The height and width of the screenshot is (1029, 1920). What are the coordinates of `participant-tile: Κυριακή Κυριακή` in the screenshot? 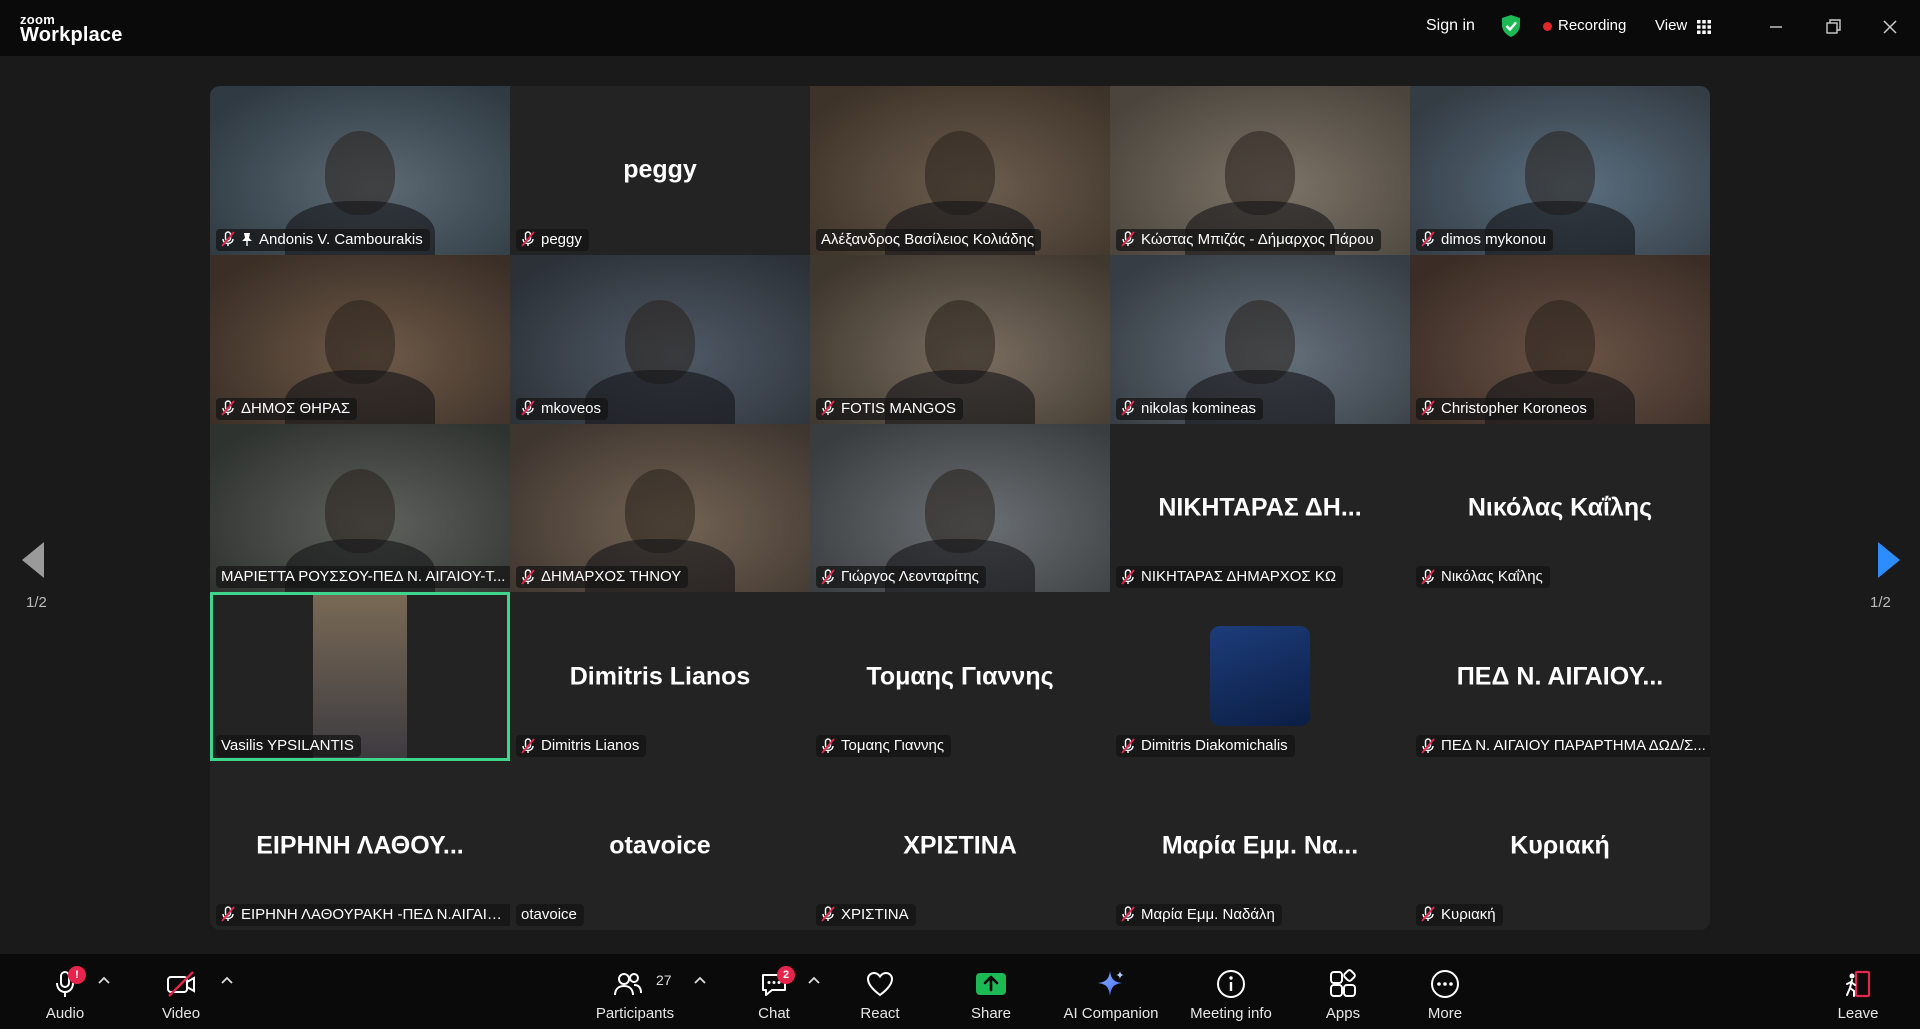 It's located at (1560, 845).